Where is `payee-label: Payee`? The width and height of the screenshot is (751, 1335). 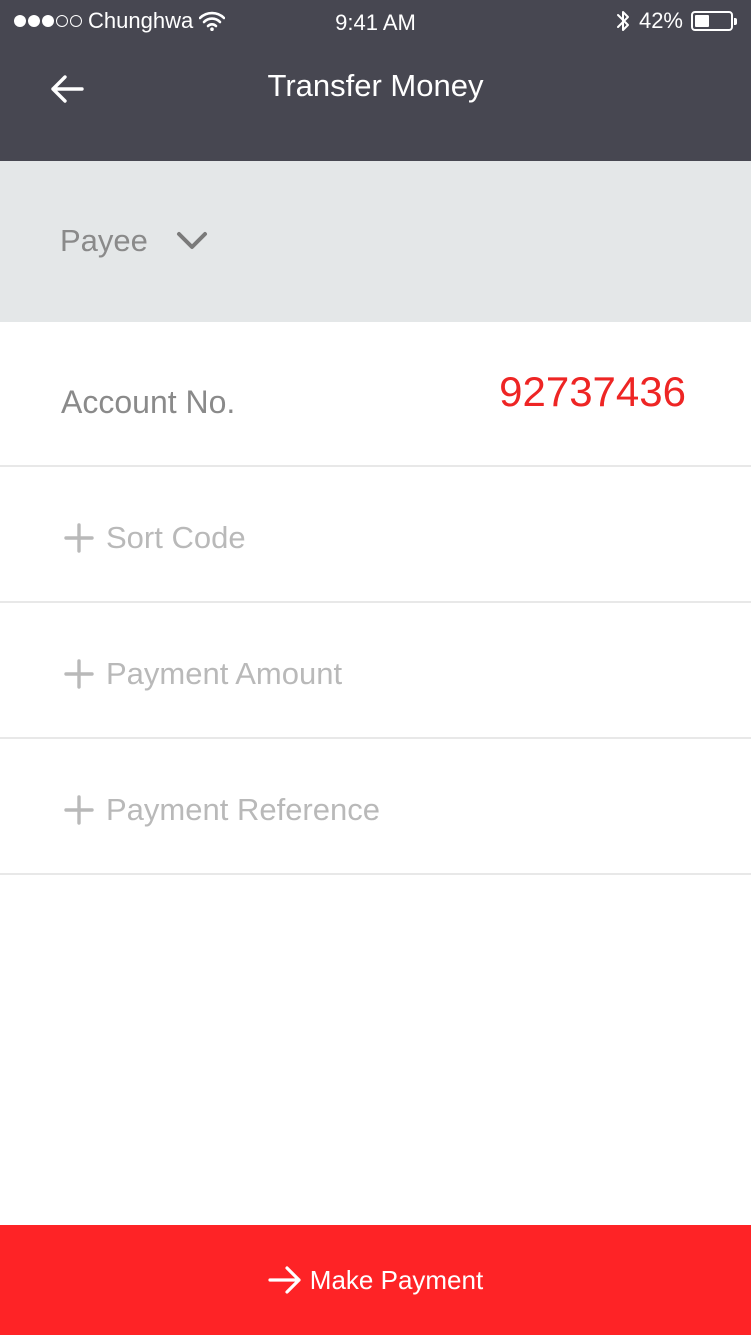 payee-label: Payee is located at coordinates (104, 240).